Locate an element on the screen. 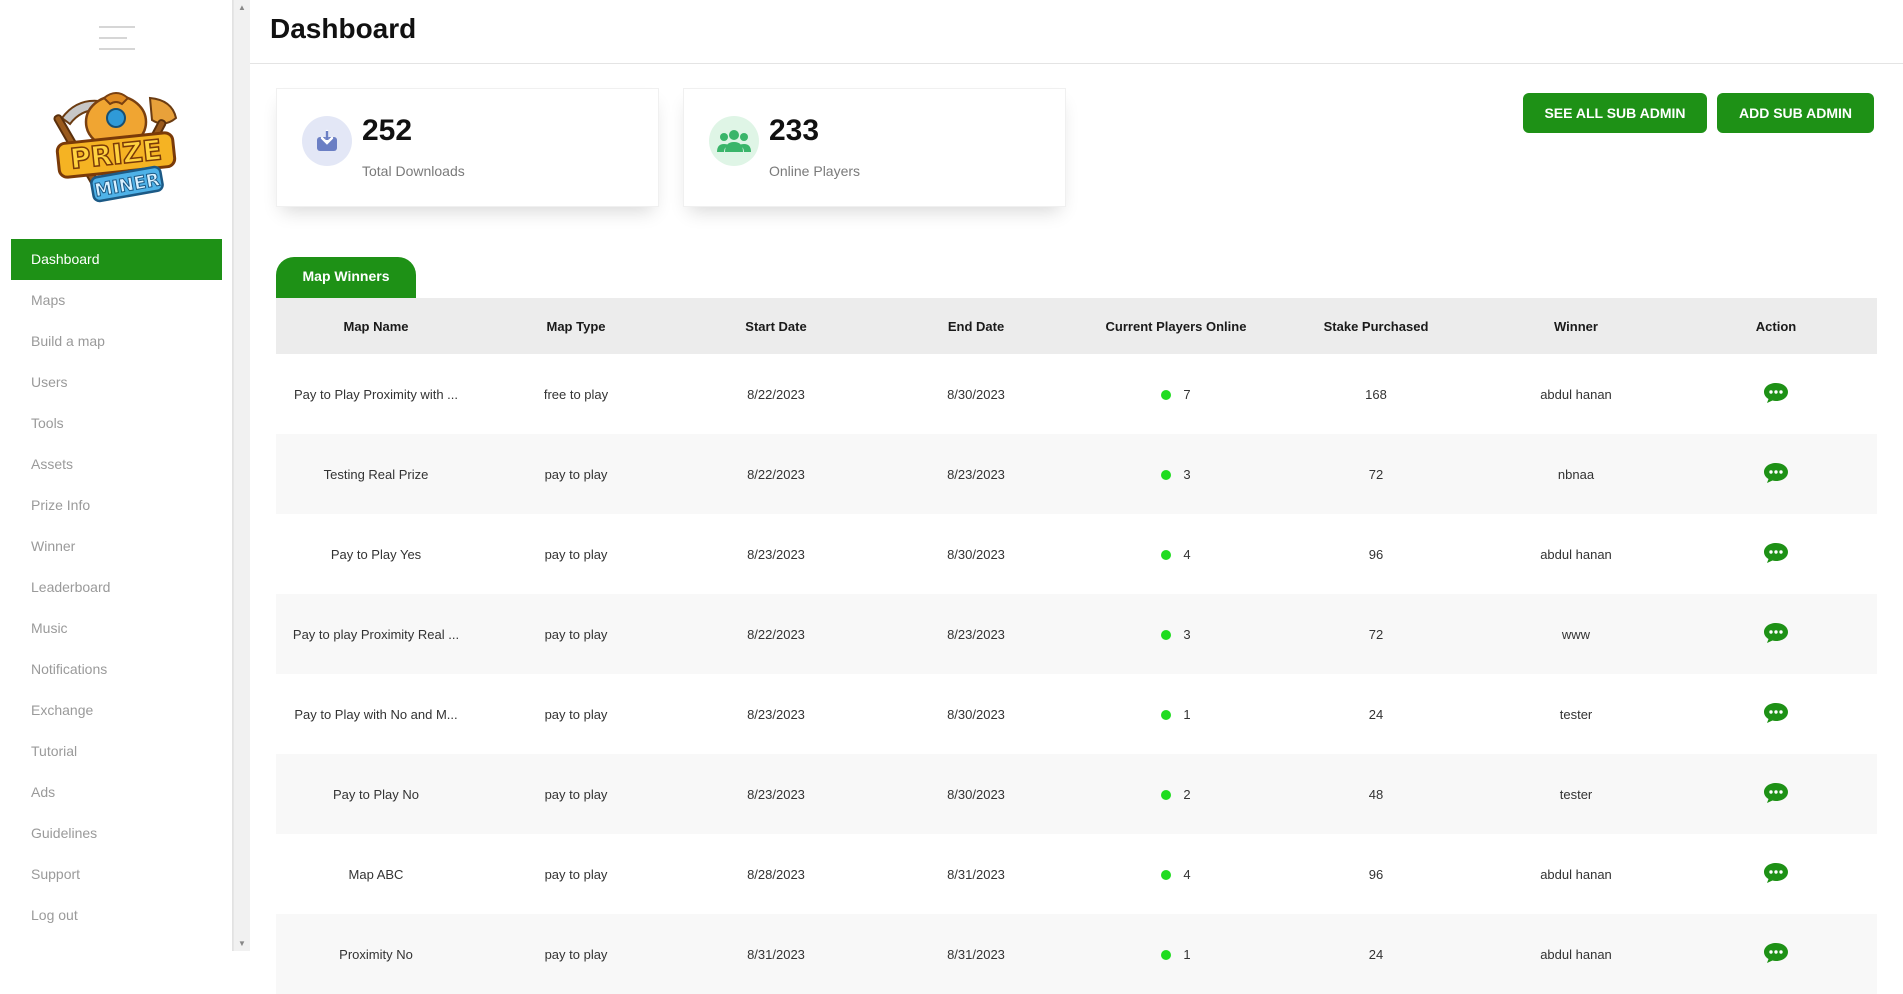  cell-winner: nbnaa is located at coordinates (1576, 474).